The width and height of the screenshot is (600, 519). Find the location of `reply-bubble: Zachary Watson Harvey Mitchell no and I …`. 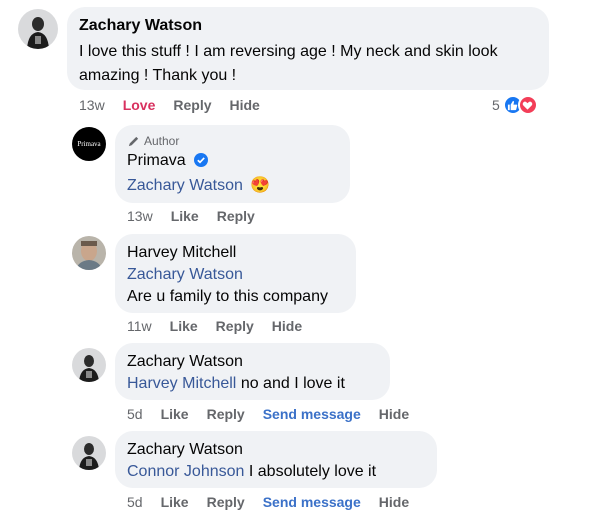

reply-bubble: Zachary Watson Harvey Mitchell no and I … is located at coordinates (252, 371).